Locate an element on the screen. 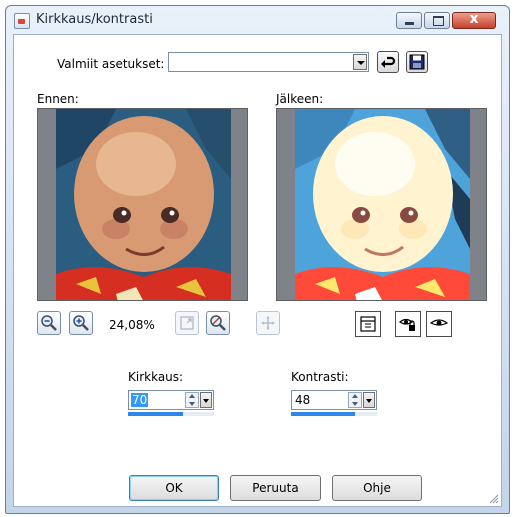 This screenshot has height=517, width=519. floppy-disk-icon is located at coordinates (417, 62).